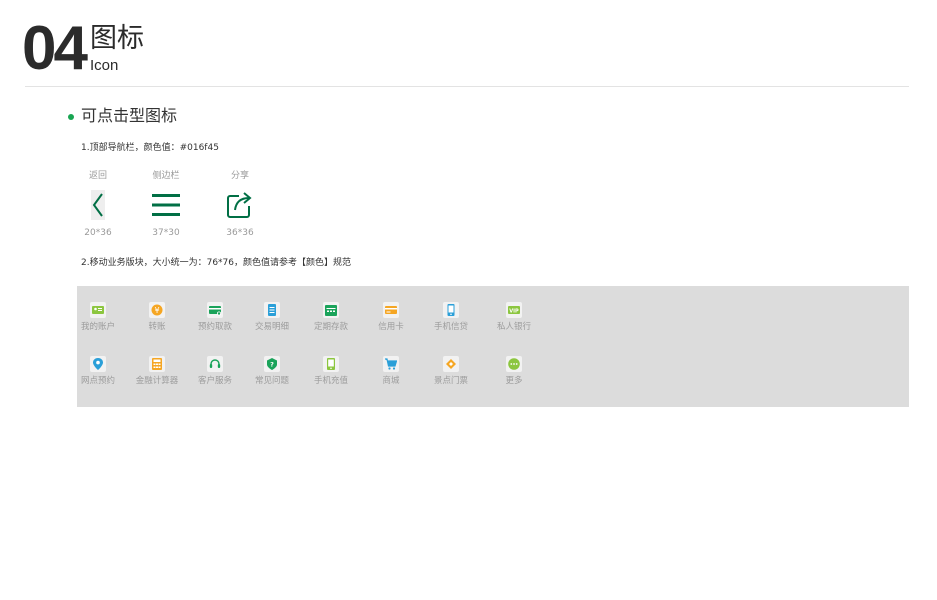 Image resolution: width=937 pixels, height=600 pixels. What do you see at coordinates (166, 176) in the screenshot?
I see `nav-item-label: 侧边栏` at bounding box center [166, 176].